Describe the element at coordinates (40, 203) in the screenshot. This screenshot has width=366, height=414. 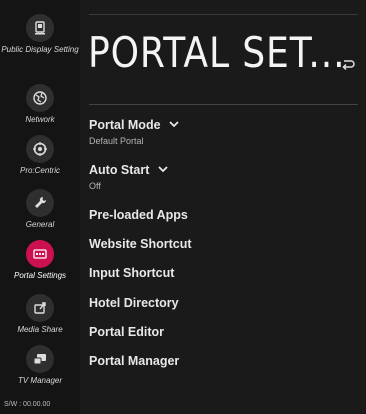
I see `wrench-icon` at that location.